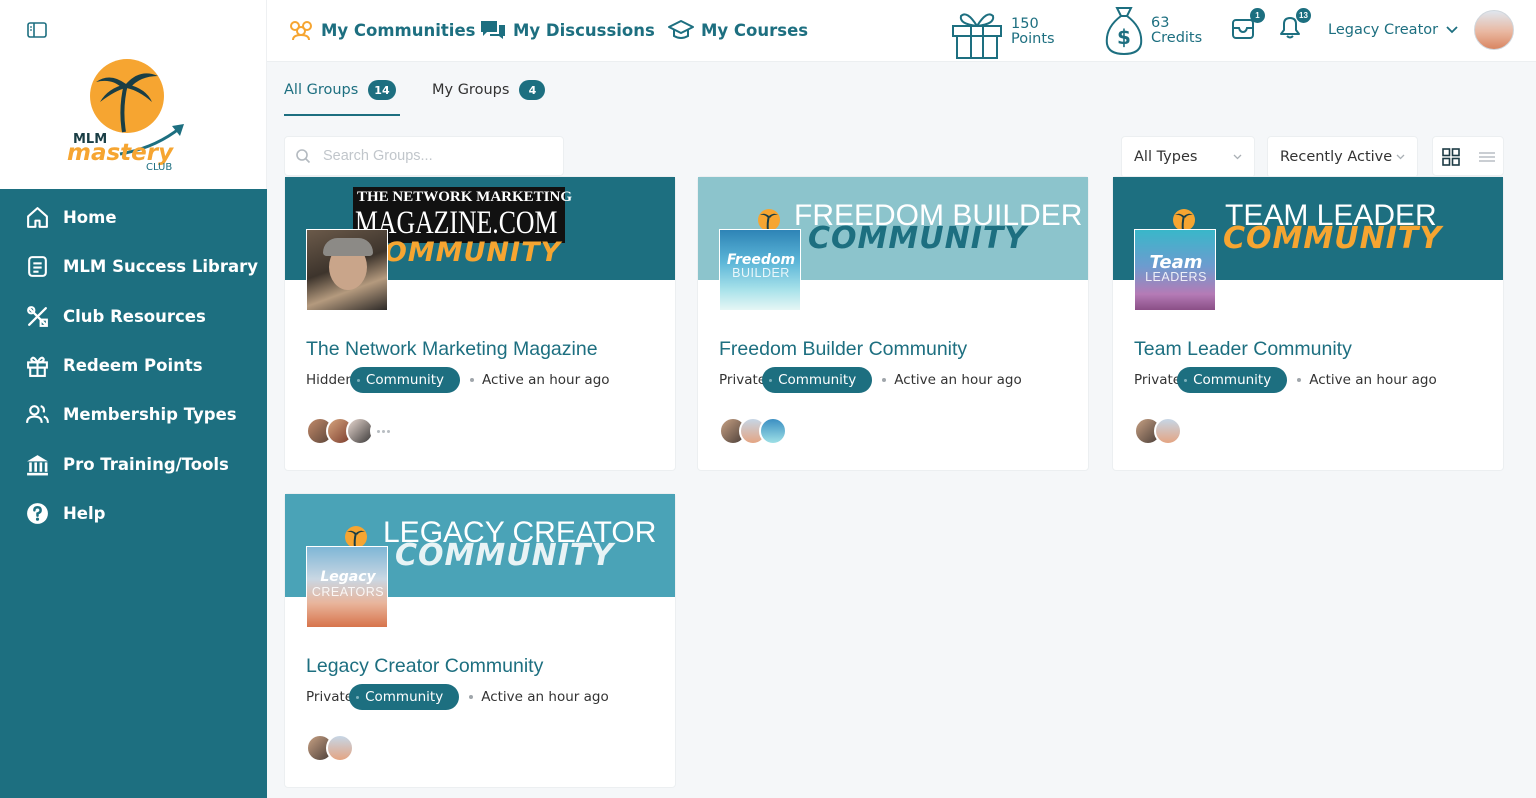 Image resolution: width=1536 pixels, height=798 pixels. Describe the element at coordinates (37, 267) in the screenshot. I see `document-icon` at that location.